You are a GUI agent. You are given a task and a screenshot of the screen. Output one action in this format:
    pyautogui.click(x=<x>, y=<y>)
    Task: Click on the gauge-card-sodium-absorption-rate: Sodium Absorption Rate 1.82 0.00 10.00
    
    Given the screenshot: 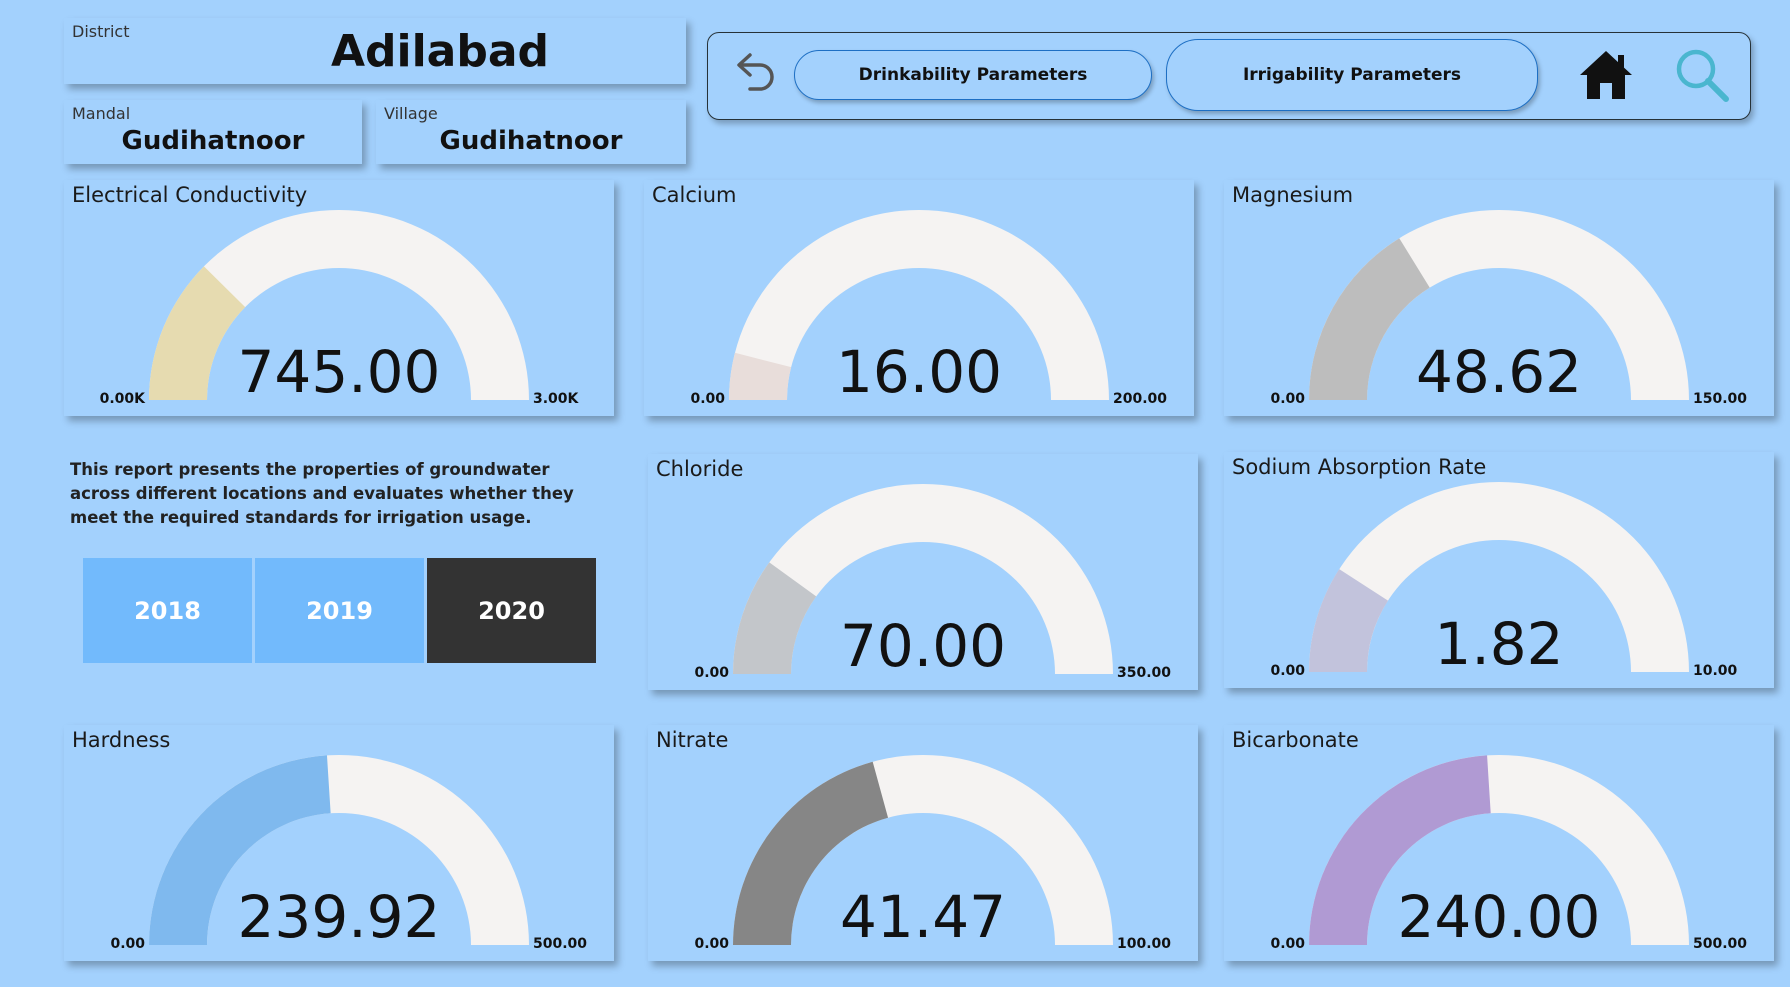 What is the action you would take?
    pyautogui.click(x=1499, y=570)
    